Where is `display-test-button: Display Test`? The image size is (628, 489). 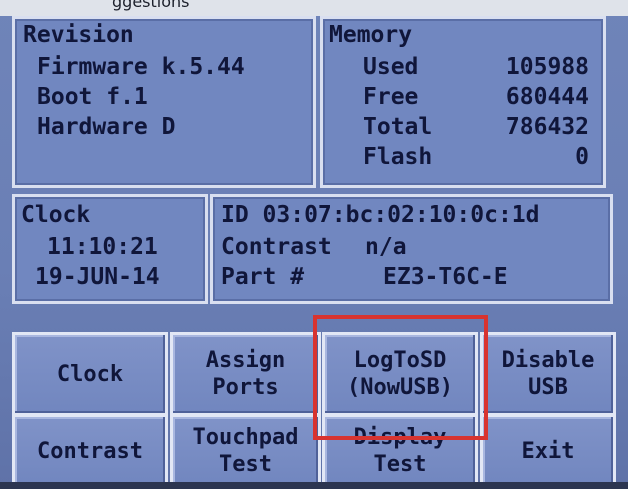 display-test-button: Display Test is located at coordinates (400, 451).